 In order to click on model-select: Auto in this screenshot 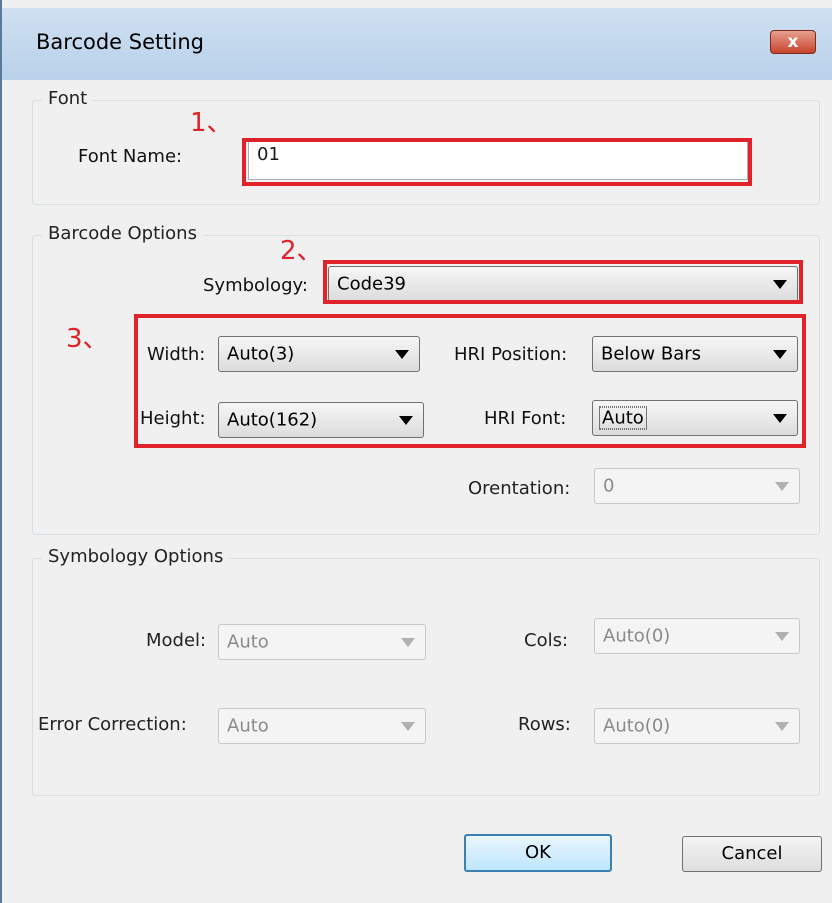, I will do `click(322, 642)`.